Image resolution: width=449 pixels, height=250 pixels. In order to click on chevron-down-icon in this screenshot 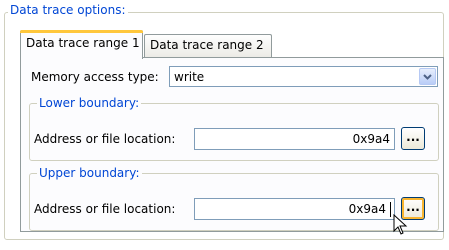, I will do `click(427, 77)`.